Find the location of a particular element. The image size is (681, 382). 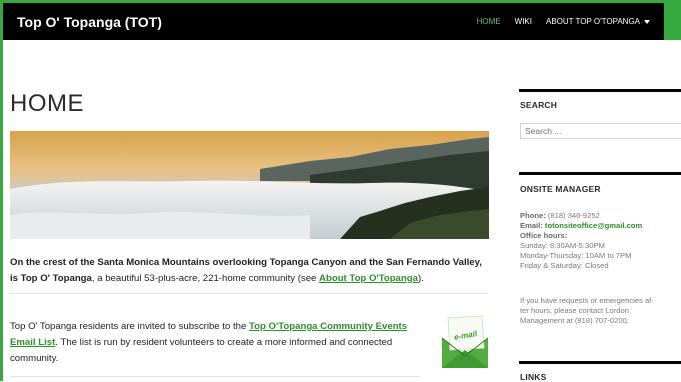

onsite-manager-heading: ONSITE MANAGER is located at coordinates (560, 189).